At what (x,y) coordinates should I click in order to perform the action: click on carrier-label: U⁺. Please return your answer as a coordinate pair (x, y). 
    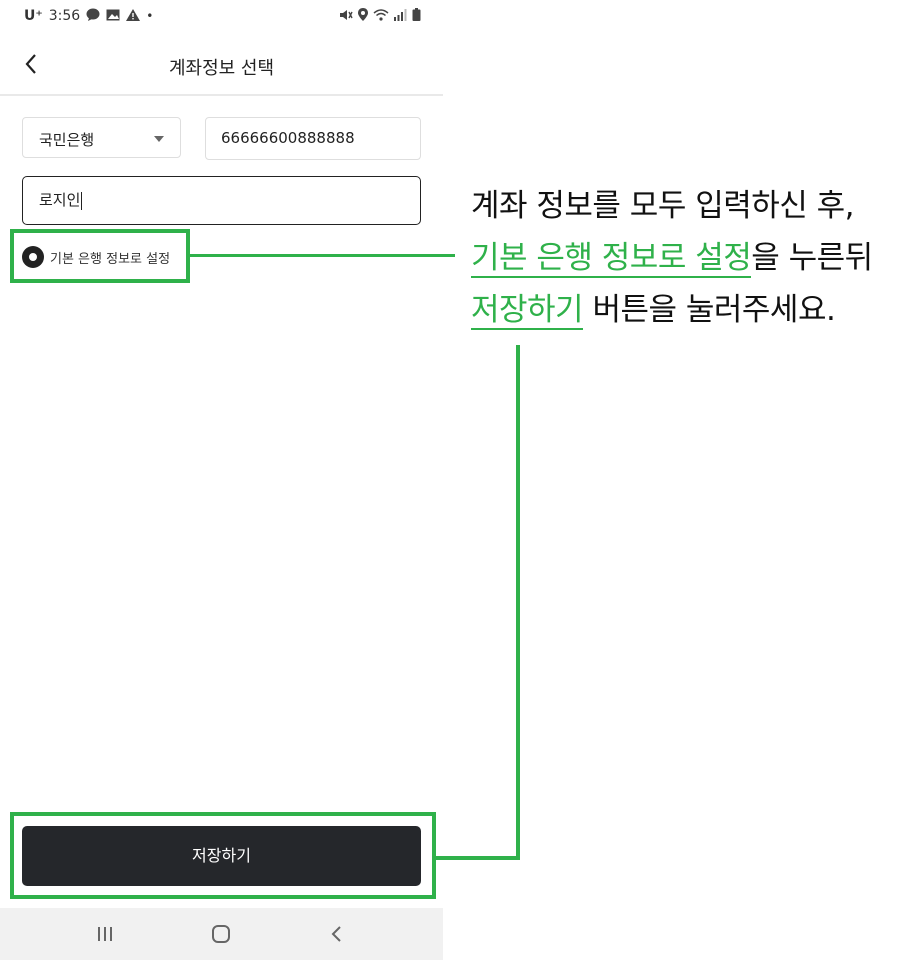
    Looking at the image, I should click on (33, 16).